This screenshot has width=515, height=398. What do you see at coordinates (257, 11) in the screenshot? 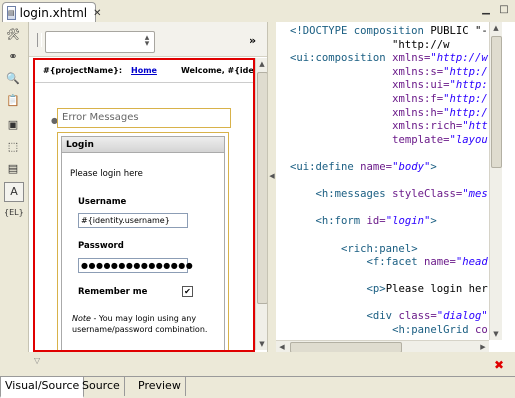
I see `editor-tab-bar: ▤ login.xhtml ✕ ▁ □` at bounding box center [257, 11].